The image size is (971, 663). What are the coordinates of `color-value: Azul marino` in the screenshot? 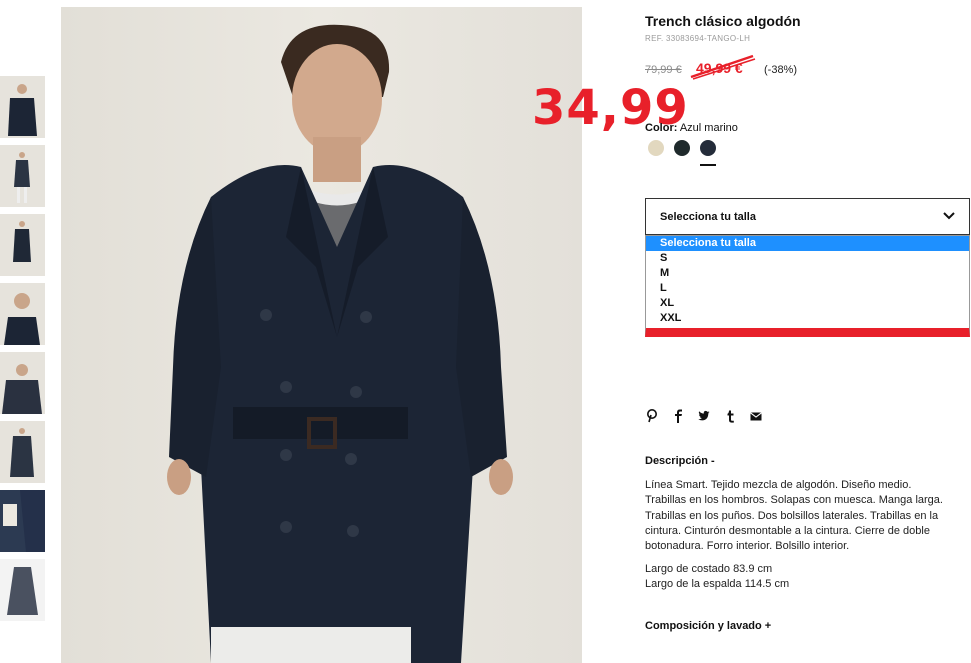 It's located at (708, 128).